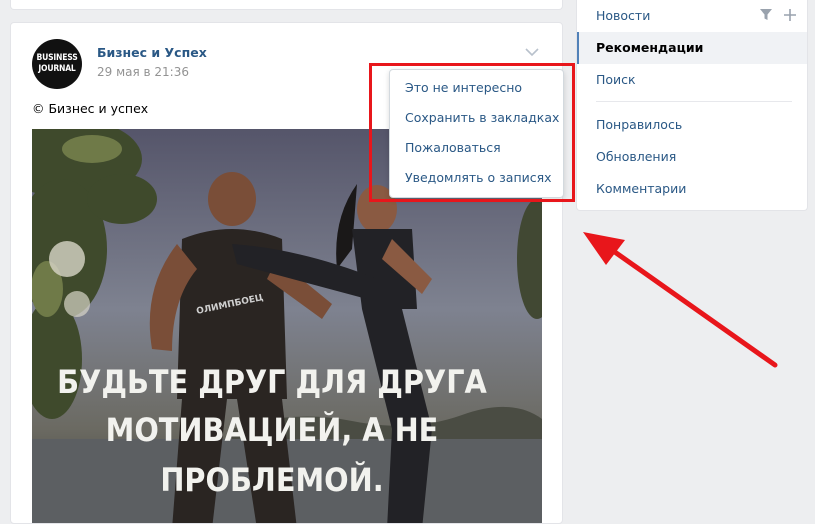 Image resolution: width=815 pixels, height=524 pixels. Describe the element at coordinates (692, 48) in the screenshot. I see `sidebar-item-recommendations: Рекомендации` at that location.